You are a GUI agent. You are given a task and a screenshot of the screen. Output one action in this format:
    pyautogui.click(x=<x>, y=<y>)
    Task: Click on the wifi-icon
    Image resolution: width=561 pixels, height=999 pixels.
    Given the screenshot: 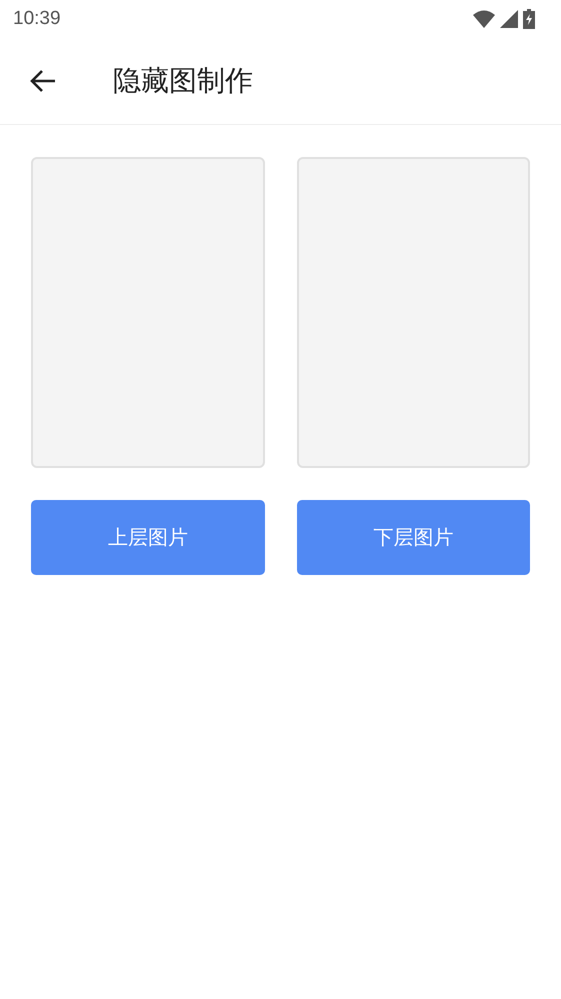 What is the action you would take?
    pyautogui.click(x=484, y=19)
    